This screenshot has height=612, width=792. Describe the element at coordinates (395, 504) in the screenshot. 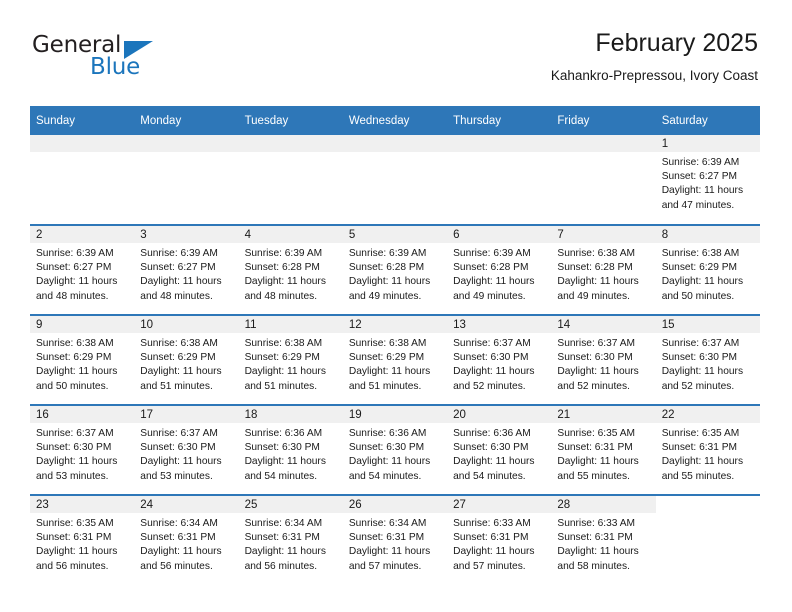

I see `day-number: 26` at that location.